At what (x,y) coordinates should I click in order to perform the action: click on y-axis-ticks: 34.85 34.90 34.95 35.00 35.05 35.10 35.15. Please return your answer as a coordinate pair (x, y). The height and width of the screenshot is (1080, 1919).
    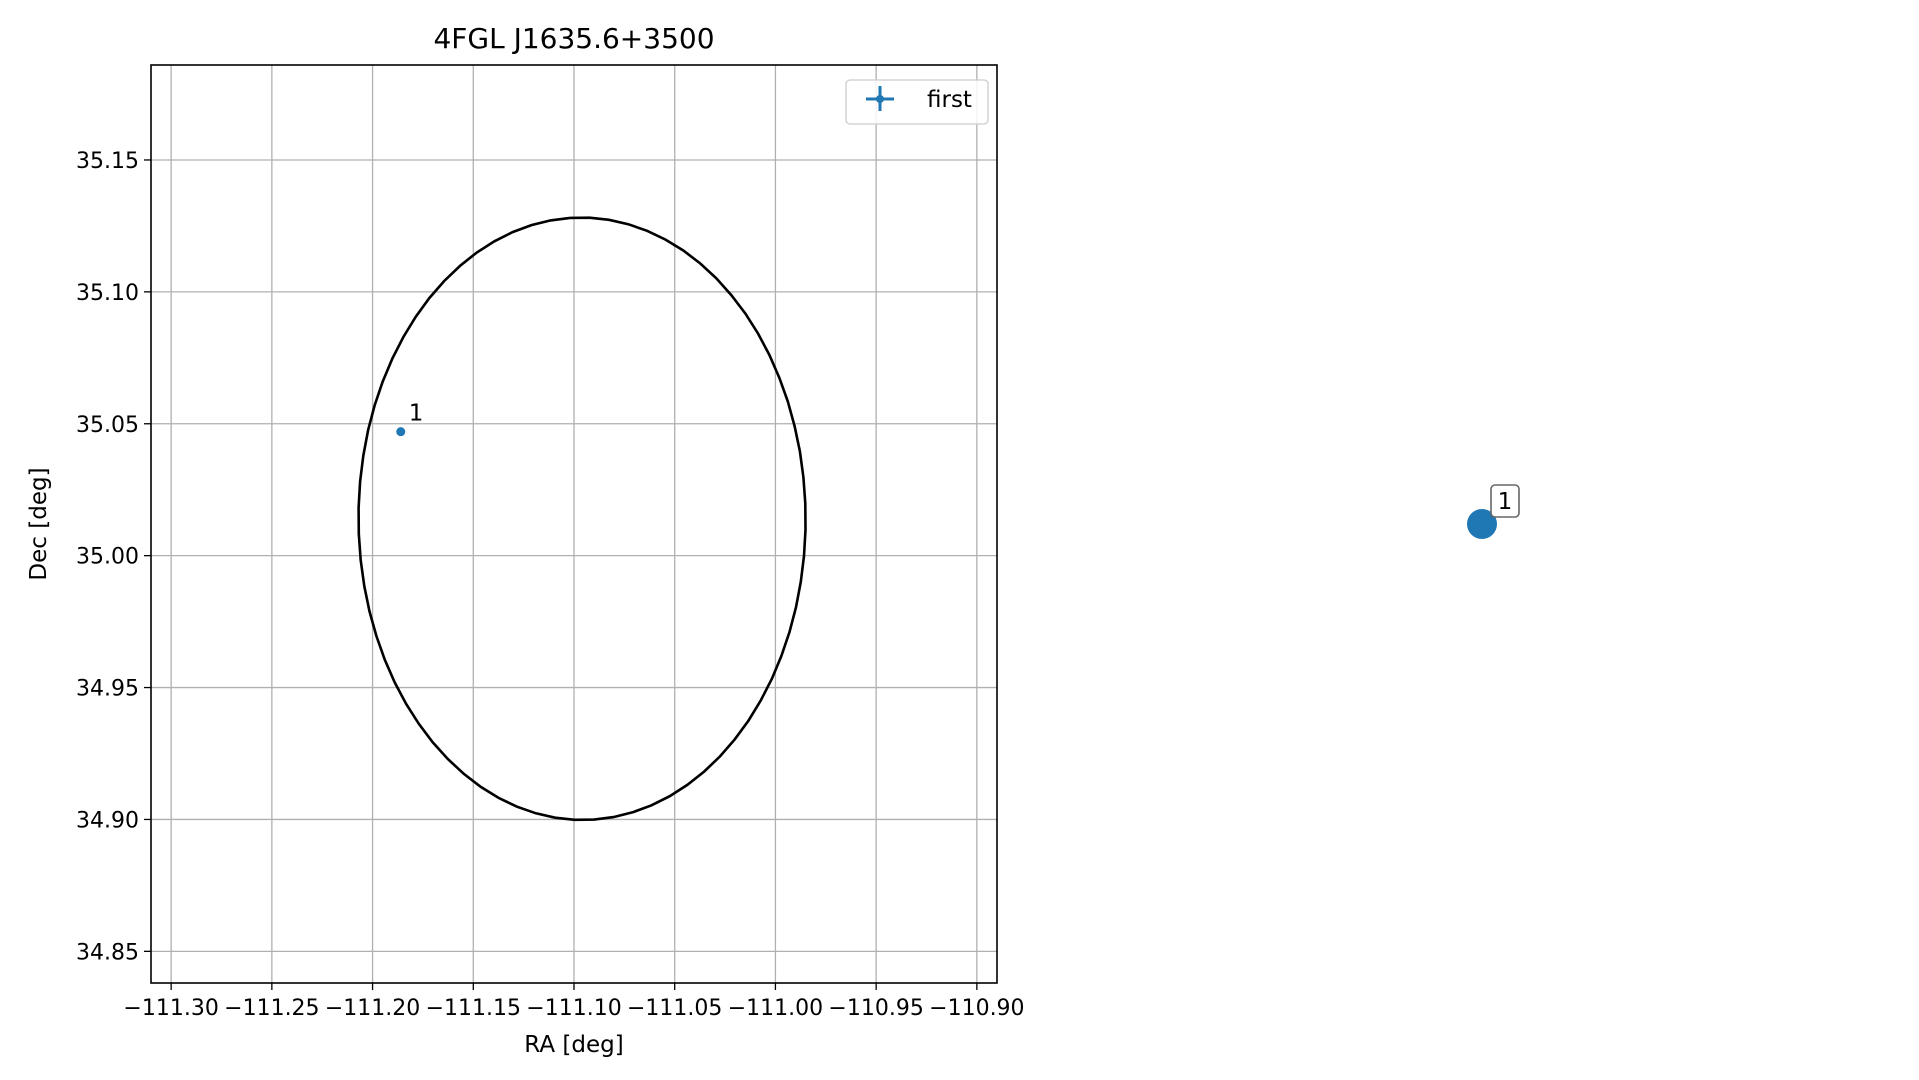
    Looking at the image, I should click on (113, 557).